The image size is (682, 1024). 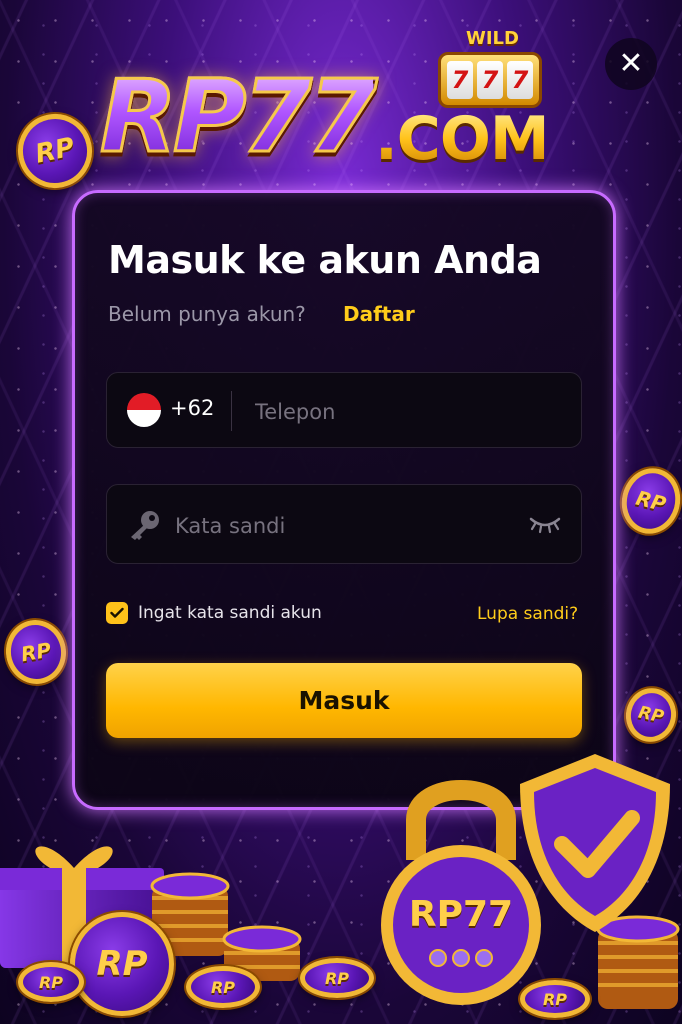 I want to click on checkbox-checked-icon, so click(x=117, y=613).